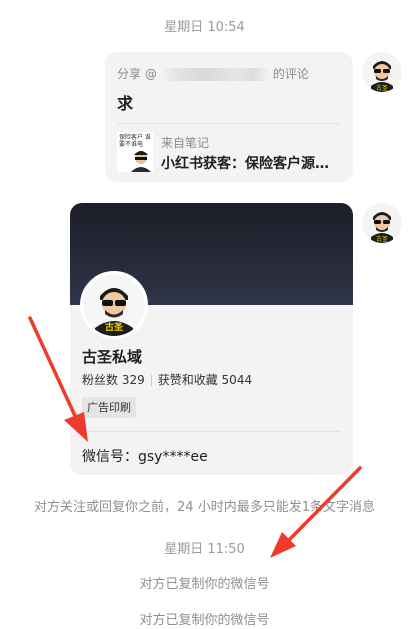  What do you see at coordinates (145, 456) in the screenshot?
I see `wechat-id: 微信号：gsy****ee` at bounding box center [145, 456].